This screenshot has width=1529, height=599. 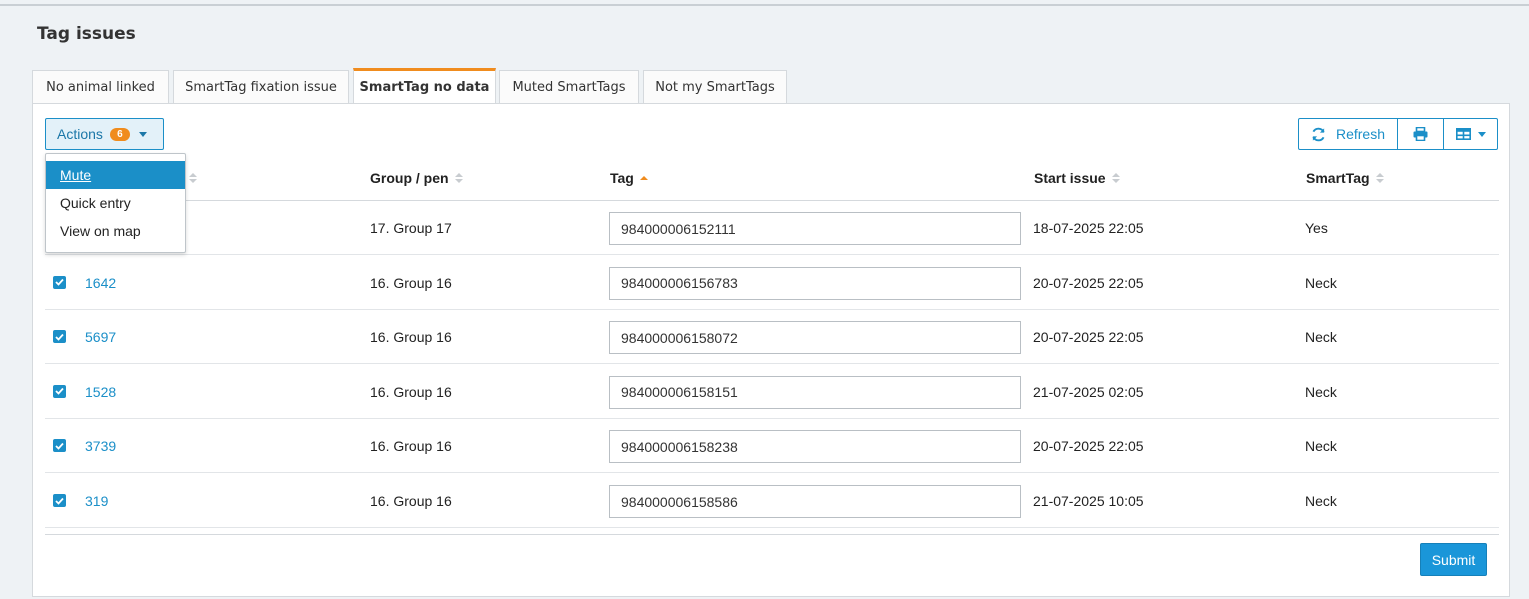 What do you see at coordinates (772, 534) in the screenshot?
I see `table-footer-divider` at bounding box center [772, 534].